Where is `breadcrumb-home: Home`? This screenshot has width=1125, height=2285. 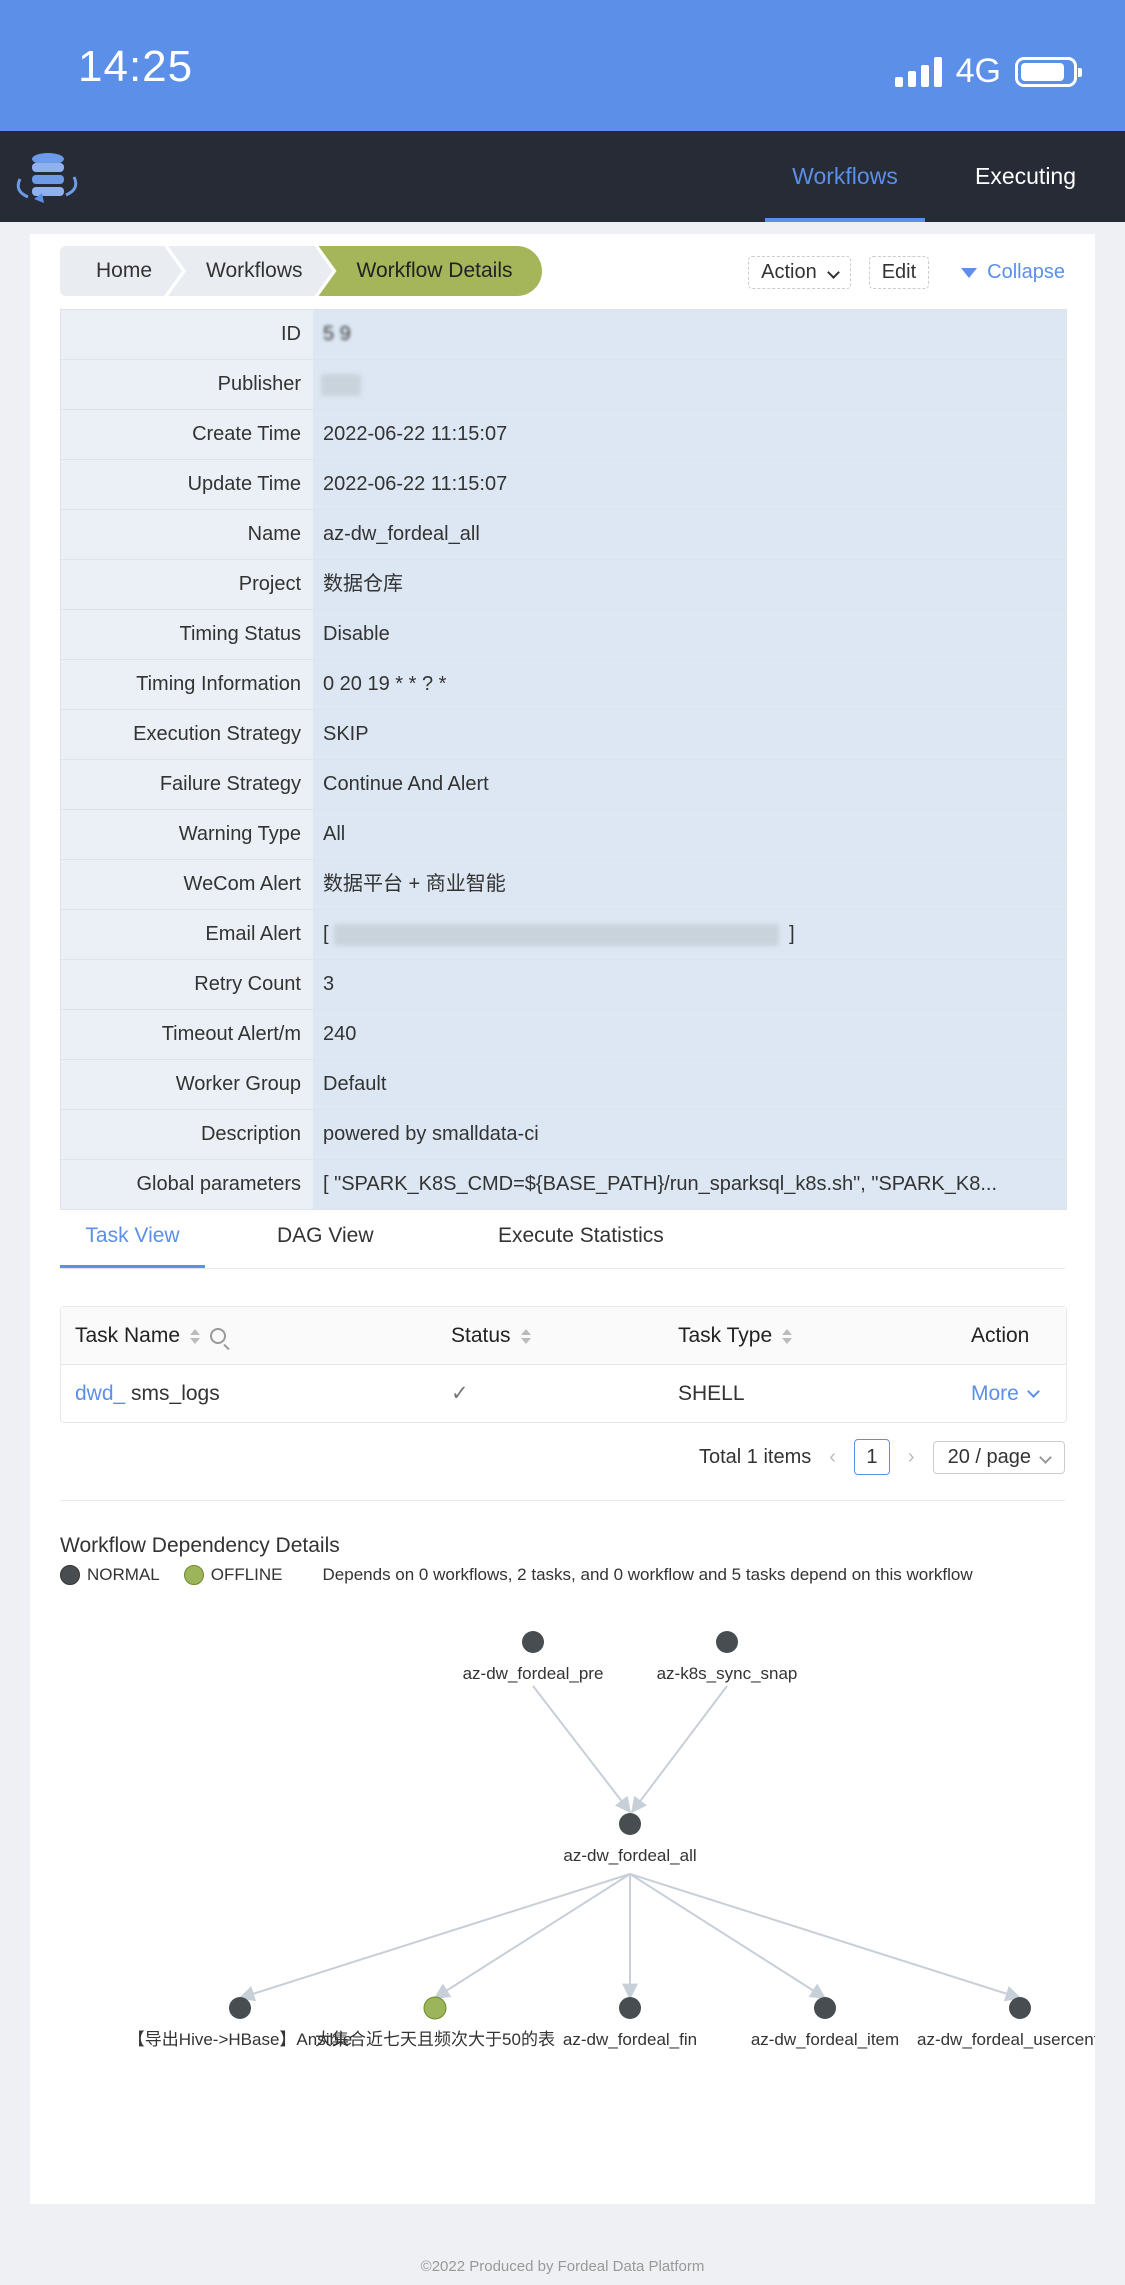 breadcrumb-home: Home is located at coordinates (121, 271).